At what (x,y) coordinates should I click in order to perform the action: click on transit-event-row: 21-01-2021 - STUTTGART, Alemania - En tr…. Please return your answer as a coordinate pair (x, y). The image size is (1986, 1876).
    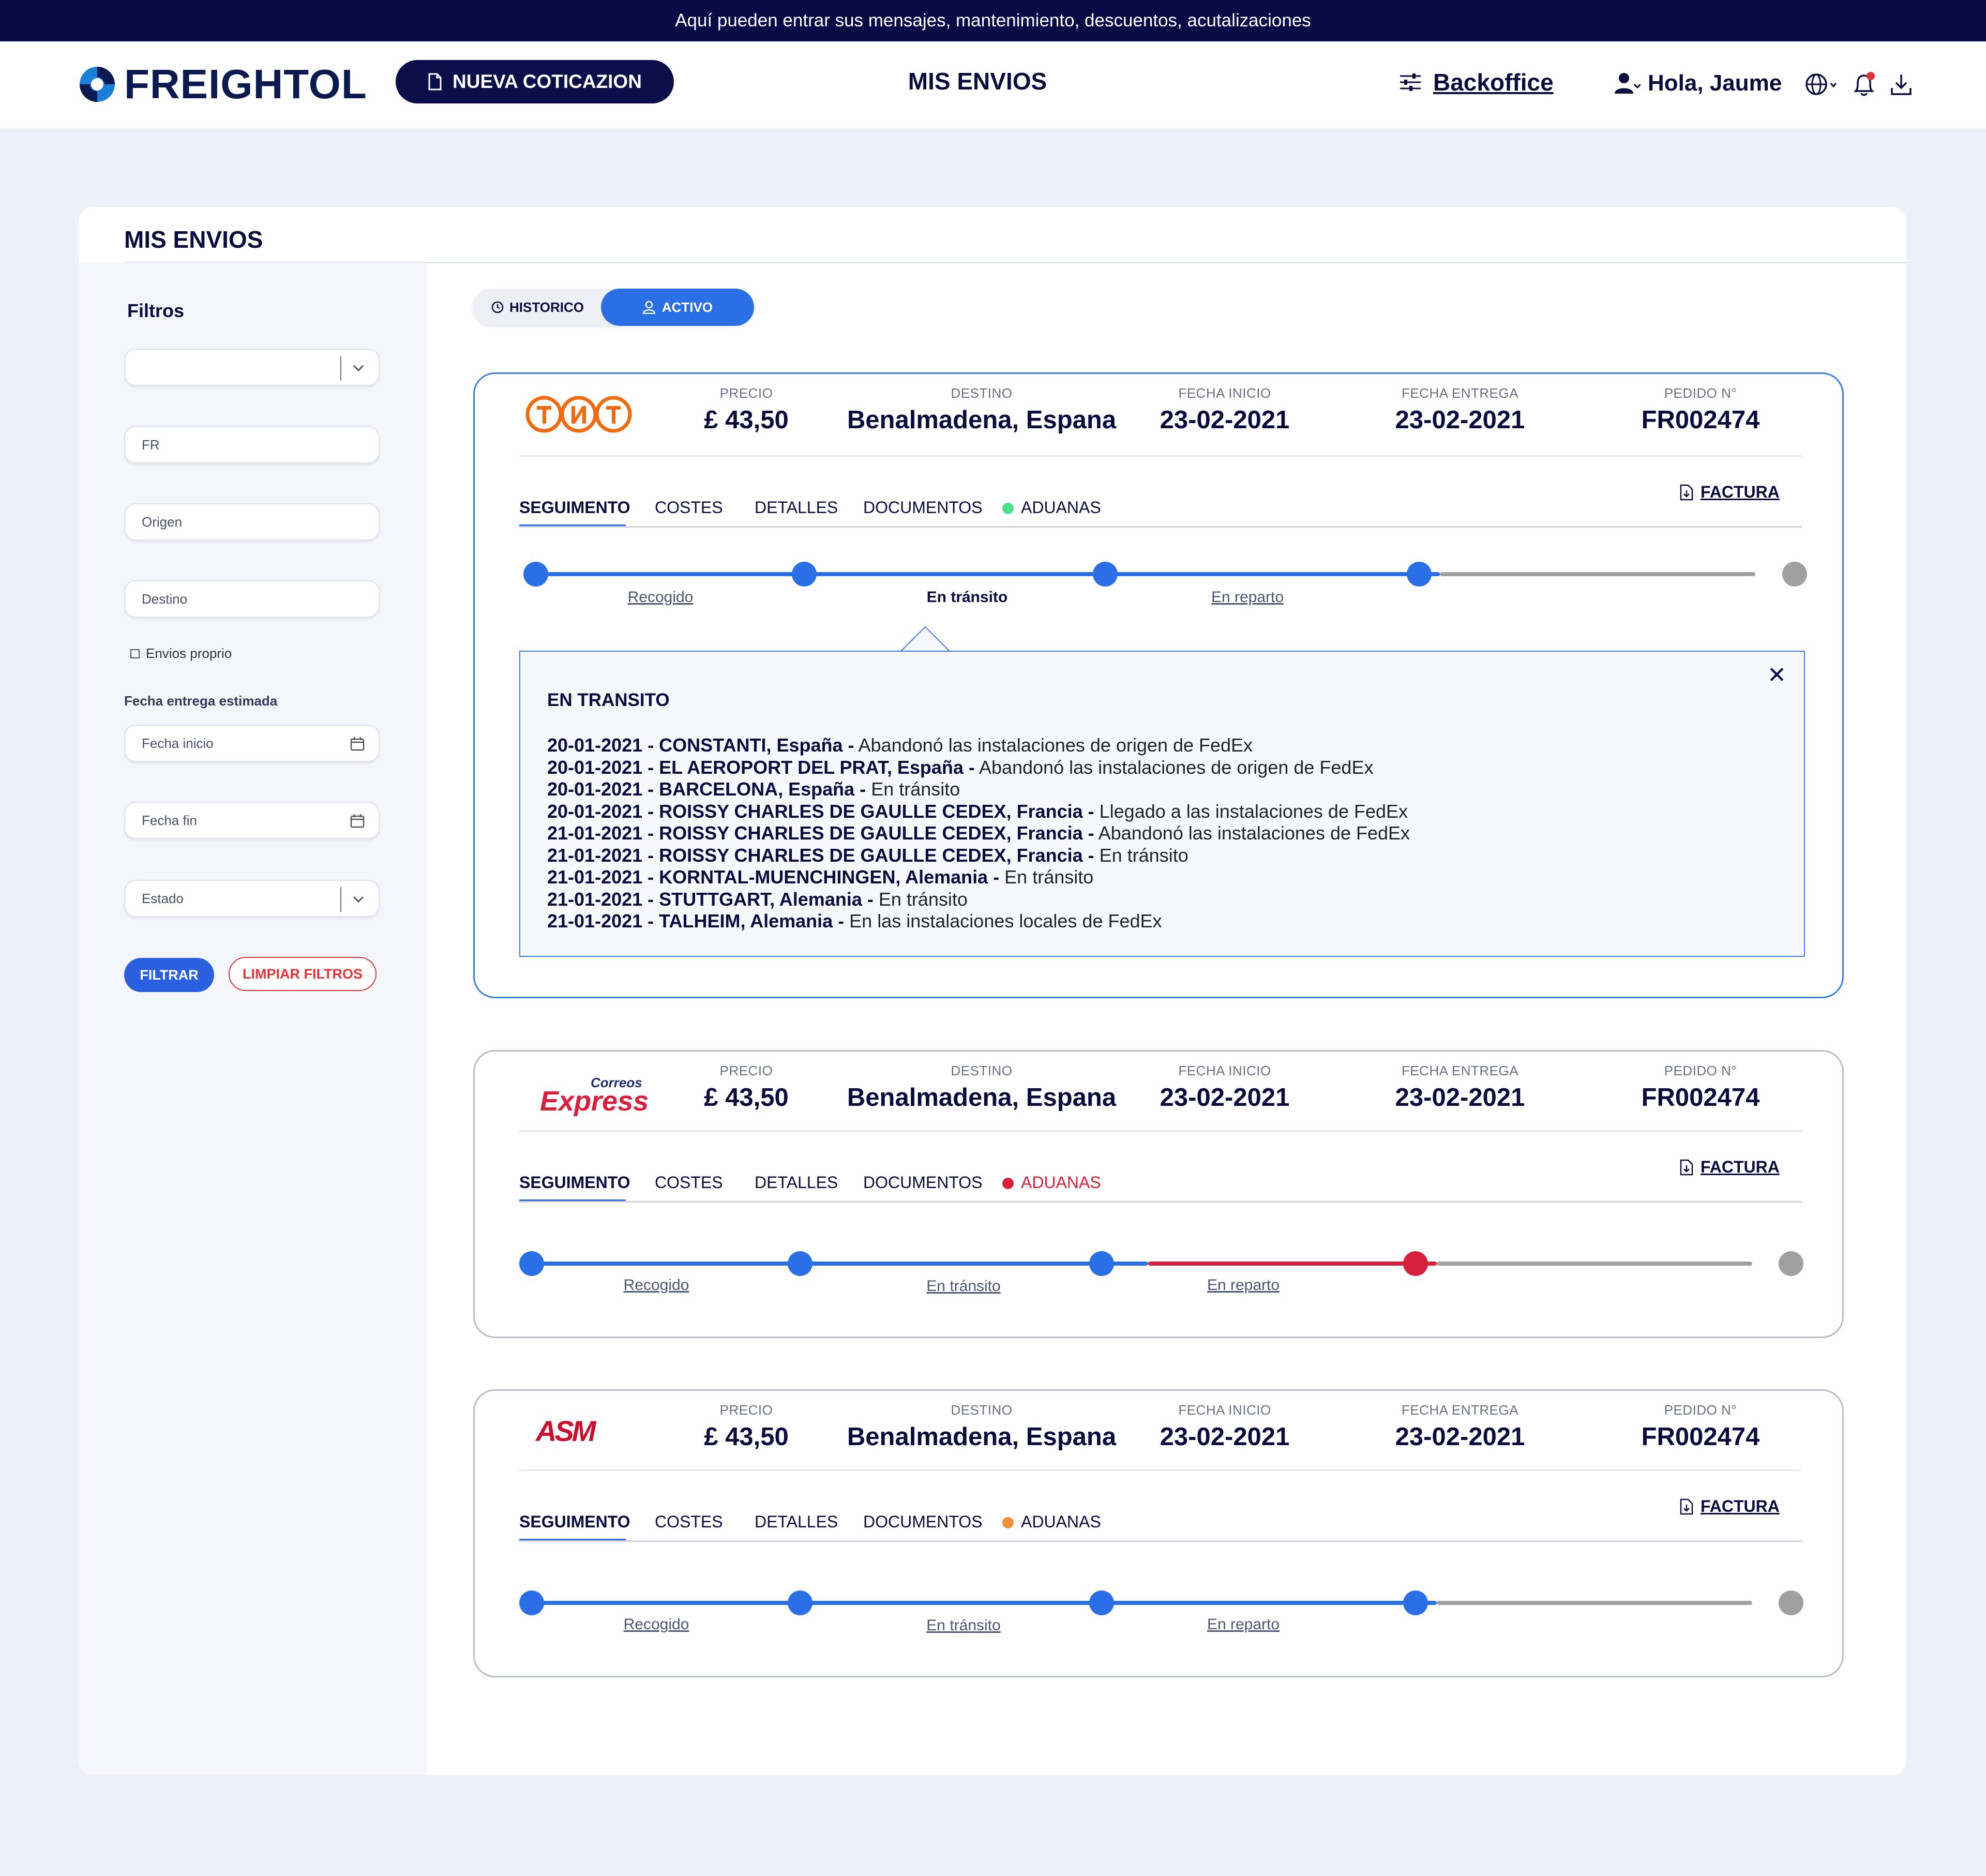
    Looking at the image, I should click on (979, 900).